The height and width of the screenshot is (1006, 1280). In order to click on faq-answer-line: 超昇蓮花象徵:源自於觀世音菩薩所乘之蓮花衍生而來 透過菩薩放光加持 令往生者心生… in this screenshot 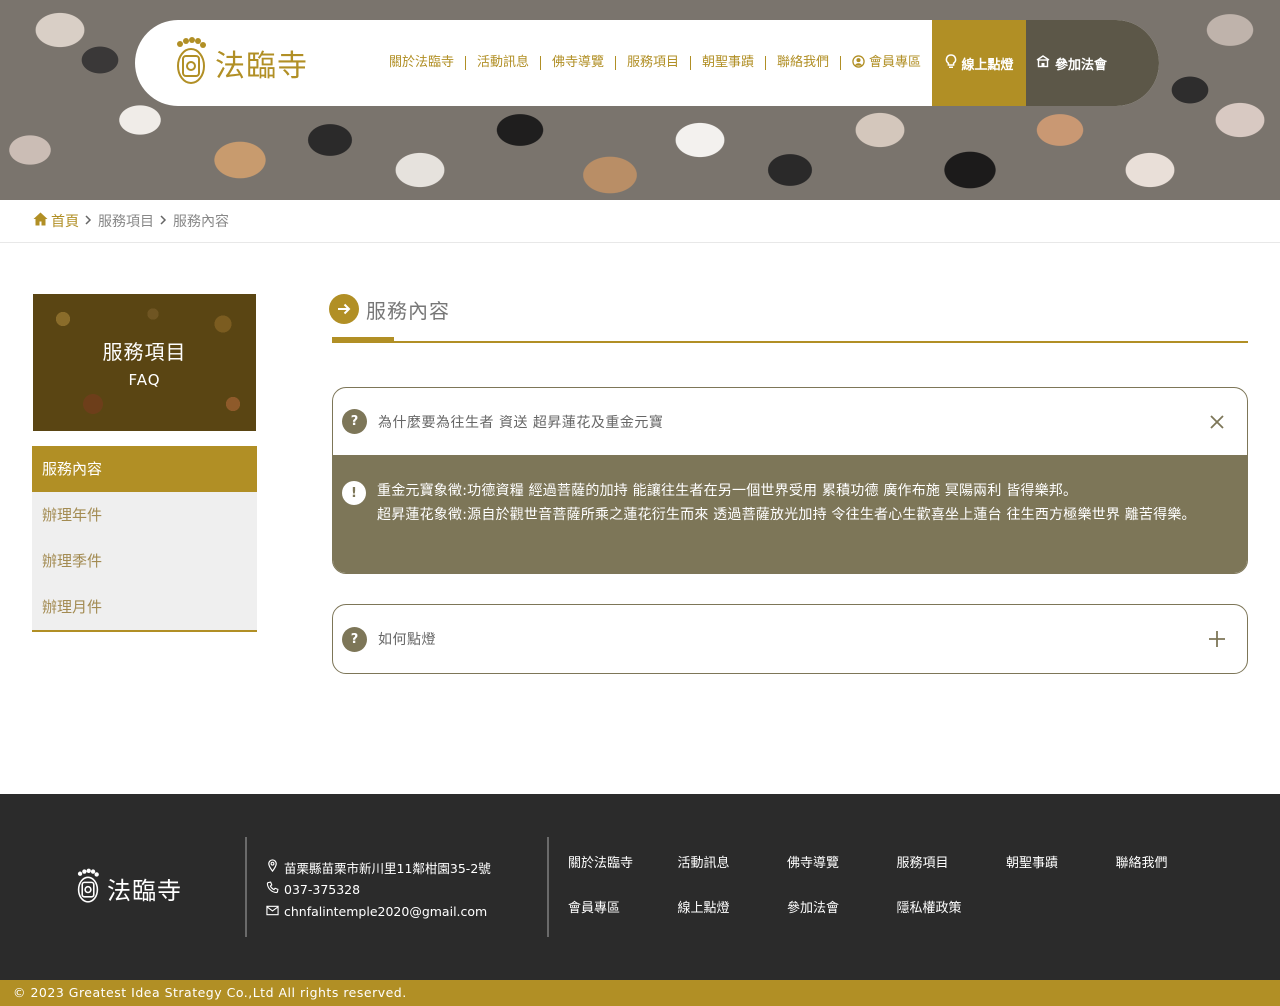, I will do `click(786, 514)`.